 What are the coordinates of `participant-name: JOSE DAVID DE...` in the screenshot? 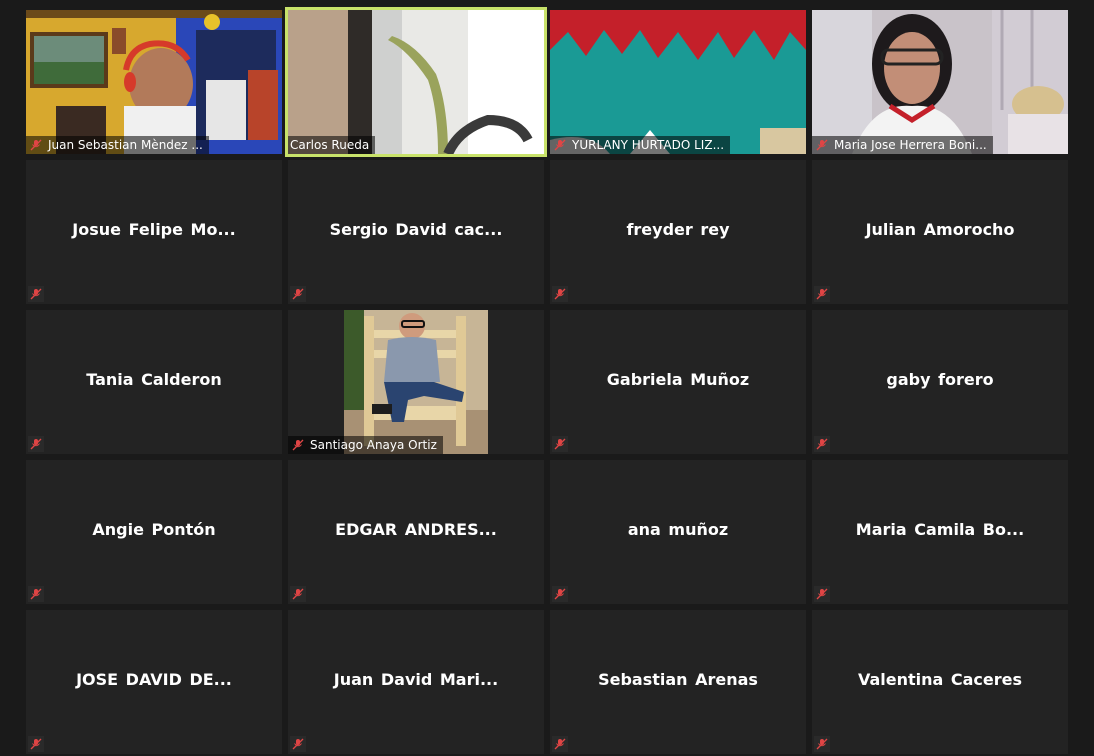 It's located at (154, 679).